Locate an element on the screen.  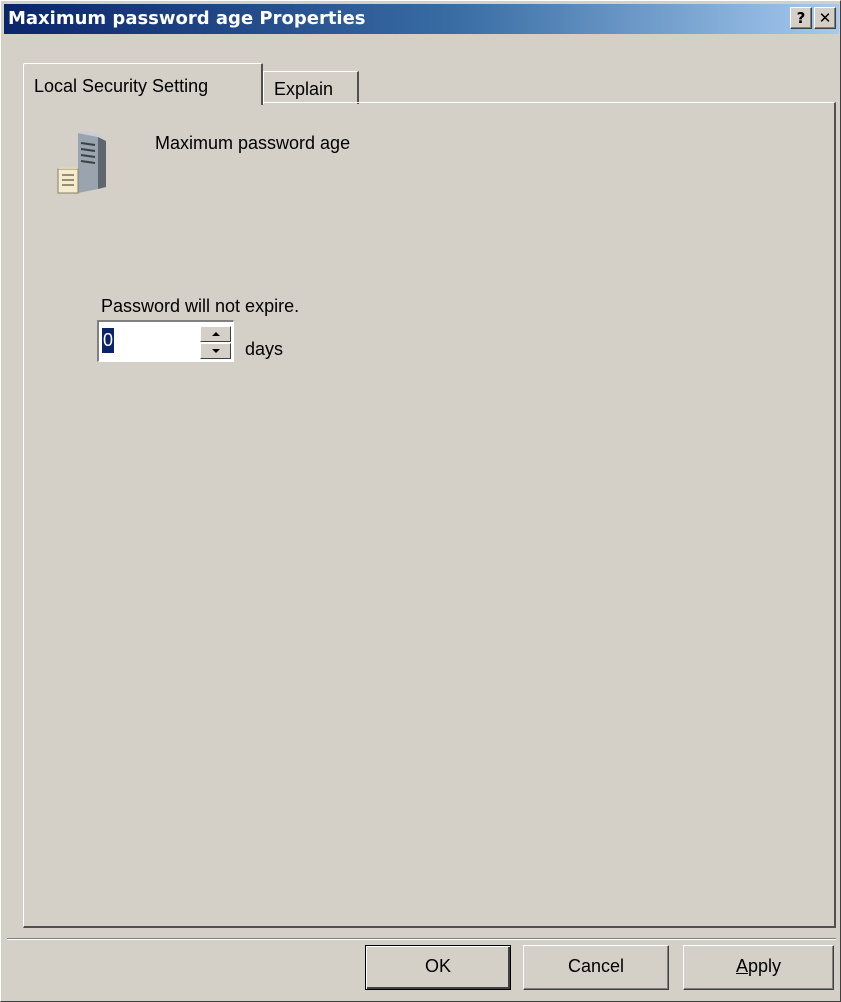
button-divider is located at coordinates (421, 939).